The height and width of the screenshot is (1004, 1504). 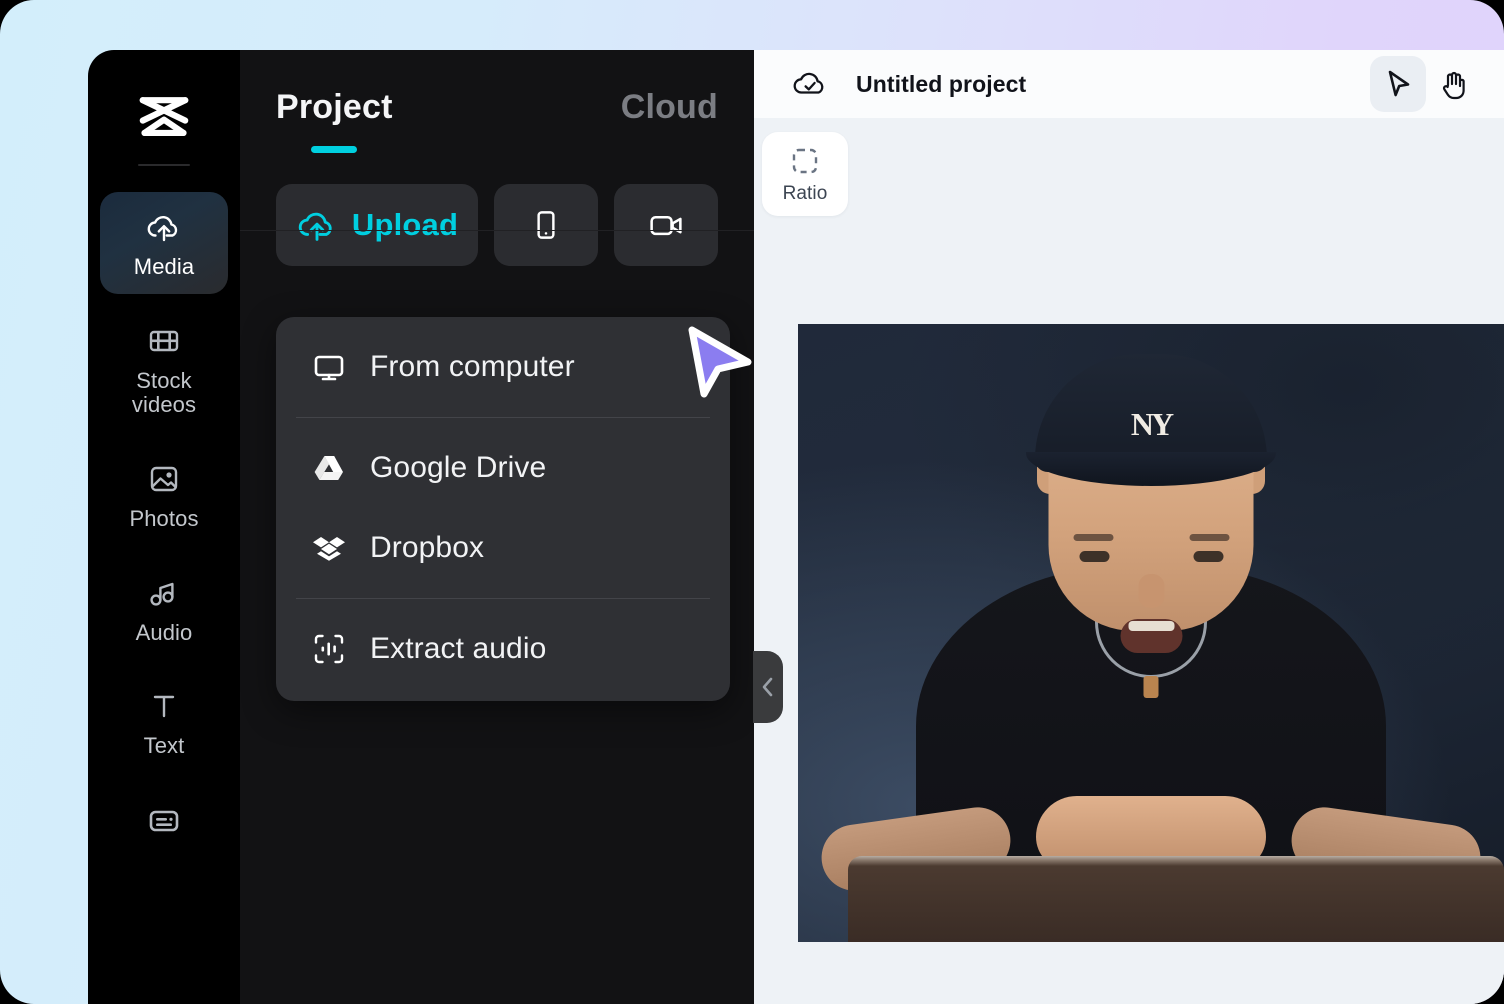 I want to click on film-strip-icon, so click(x=164, y=340).